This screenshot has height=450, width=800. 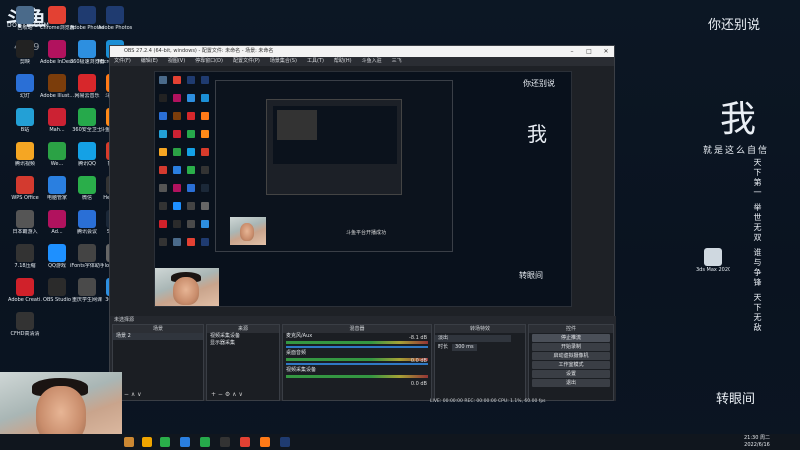 What do you see at coordinates (315, 61) in the screenshot?
I see `menu-item: 工具(T)` at bounding box center [315, 61].